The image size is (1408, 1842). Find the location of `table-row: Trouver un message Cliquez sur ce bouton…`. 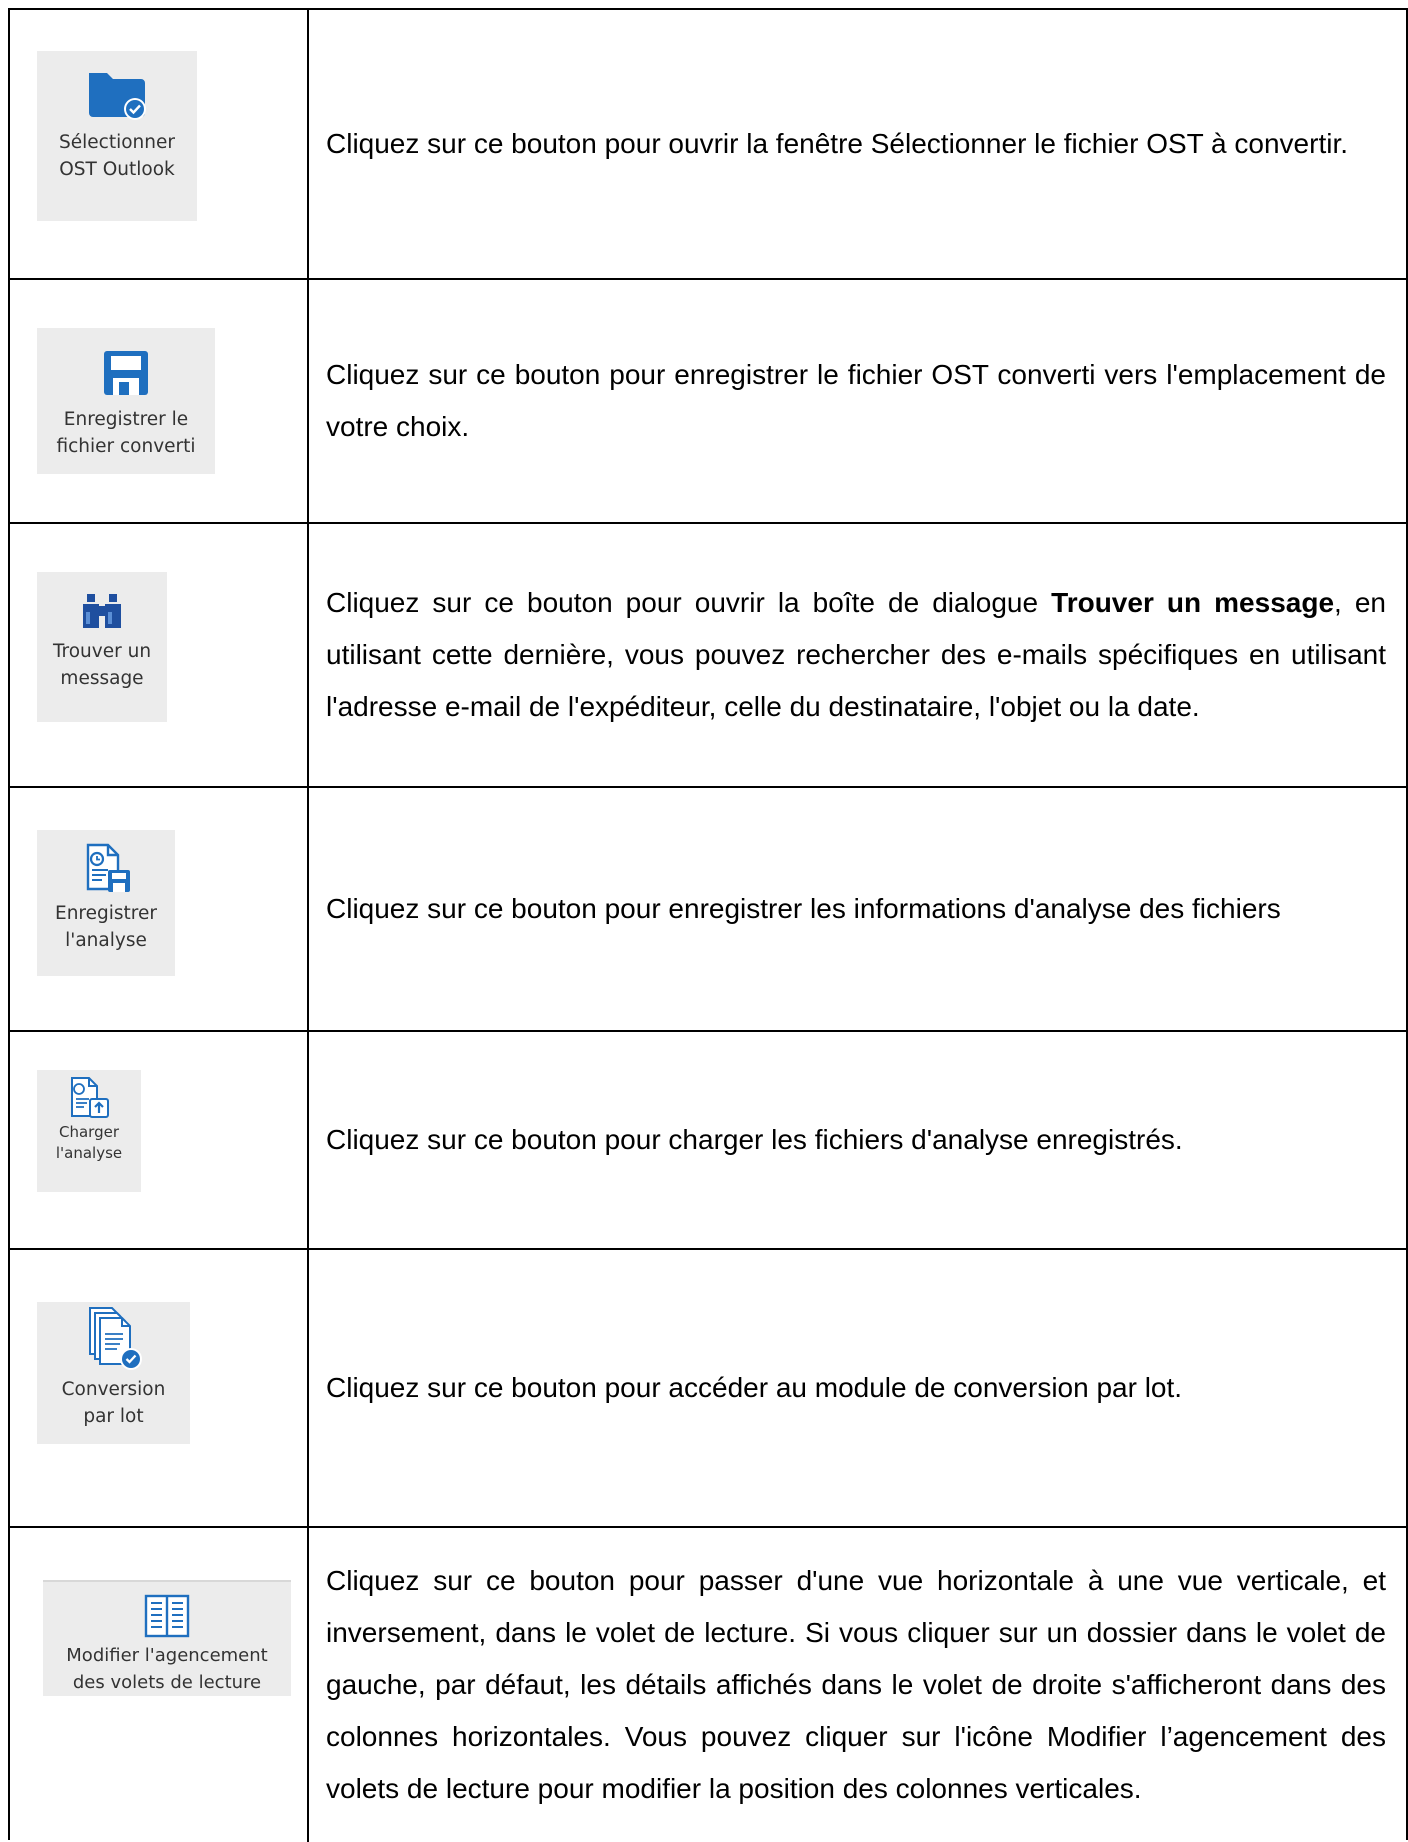

table-row: Trouver un message Cliquez sur ce bouton… is located at coordinates (708, 656).